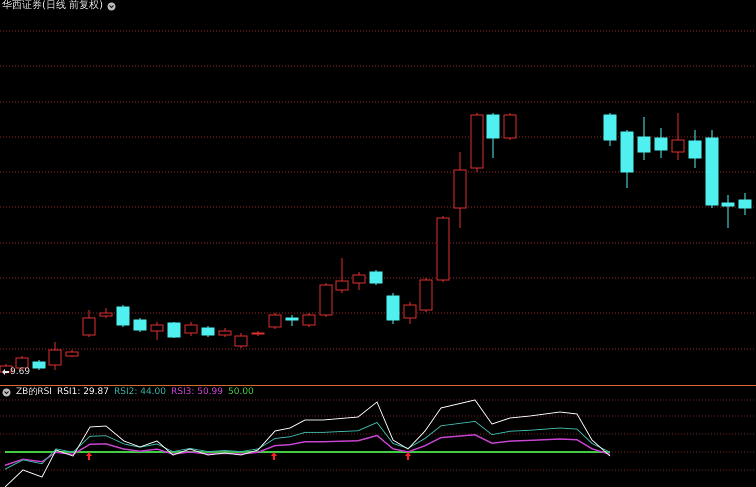  I want to click on legend-label: RSI3: 50.99, so click(197, 392).